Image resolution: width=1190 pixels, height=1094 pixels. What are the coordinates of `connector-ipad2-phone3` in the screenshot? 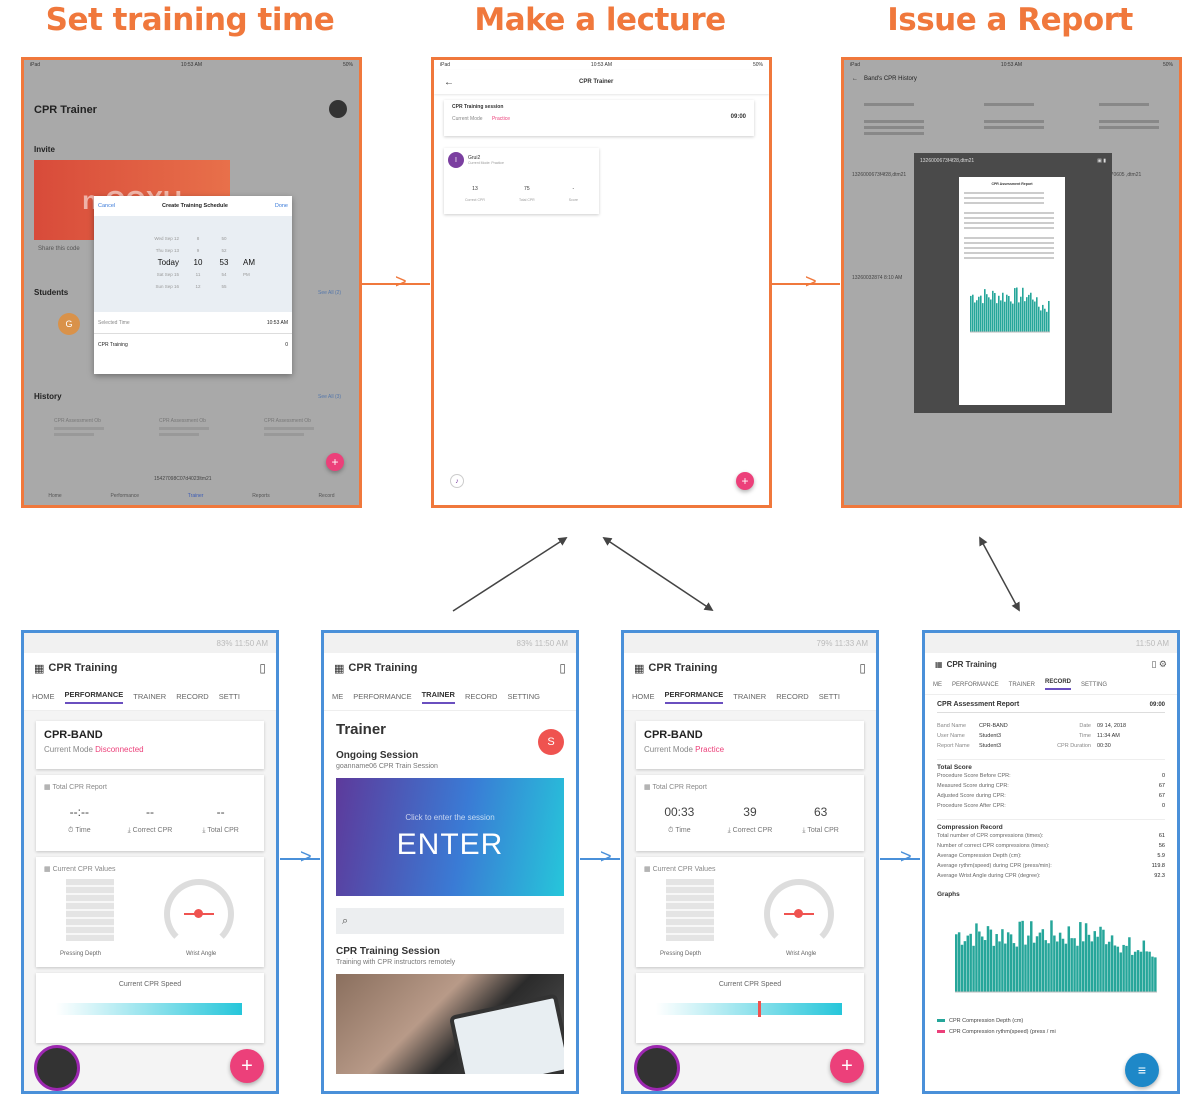 It's located at (658, 574).